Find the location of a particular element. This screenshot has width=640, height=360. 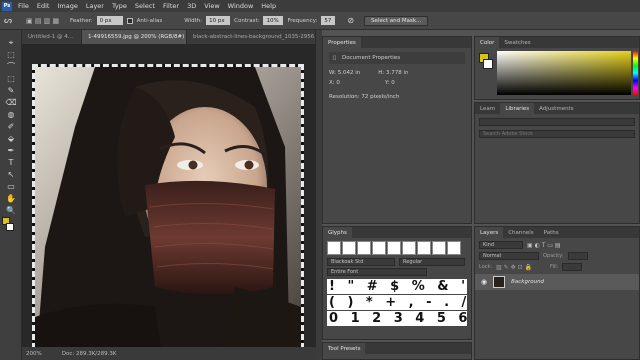

tab-color: Color is located at coordinates (487, 42).